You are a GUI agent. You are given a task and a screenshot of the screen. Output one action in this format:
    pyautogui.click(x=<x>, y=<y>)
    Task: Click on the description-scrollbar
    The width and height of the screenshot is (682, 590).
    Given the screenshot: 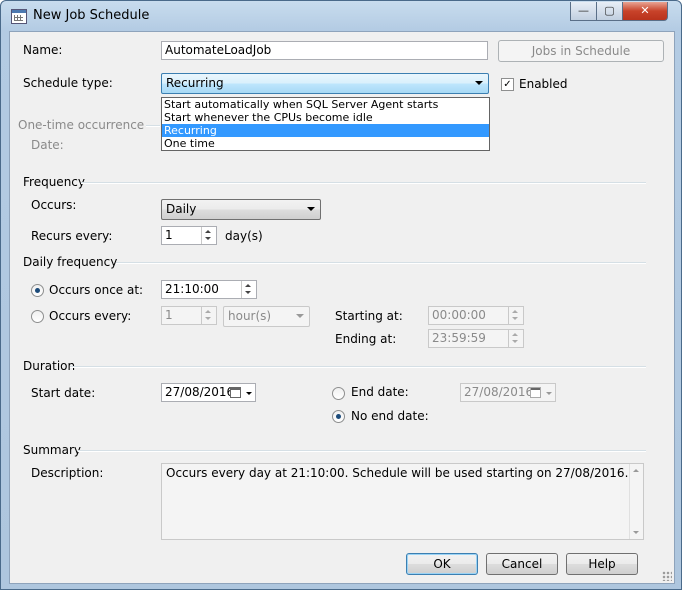 What is the action you would take?
    pyautogui.click(x=636, y=501)
    